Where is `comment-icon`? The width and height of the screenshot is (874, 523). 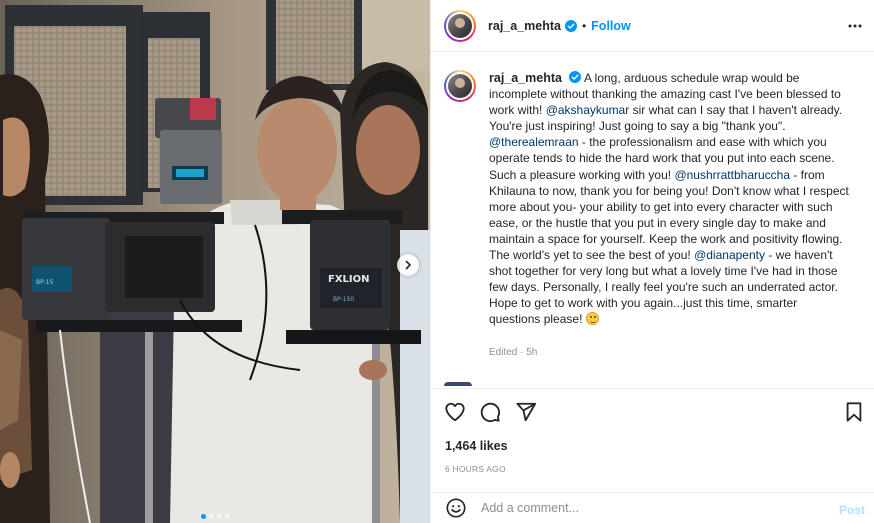
comment-icon is located at coordinates (490, 412).